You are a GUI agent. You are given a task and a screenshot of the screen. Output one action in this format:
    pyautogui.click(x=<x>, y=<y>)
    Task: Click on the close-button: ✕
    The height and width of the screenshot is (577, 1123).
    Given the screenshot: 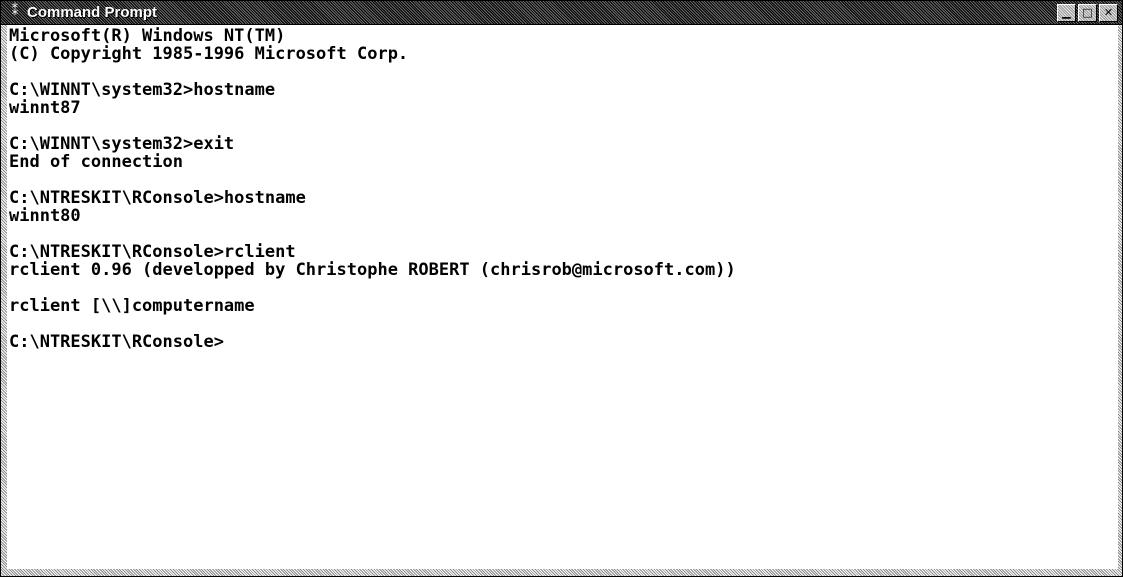 What is the action you would take?
    pyautogui.click(x=1108, y=13)
    